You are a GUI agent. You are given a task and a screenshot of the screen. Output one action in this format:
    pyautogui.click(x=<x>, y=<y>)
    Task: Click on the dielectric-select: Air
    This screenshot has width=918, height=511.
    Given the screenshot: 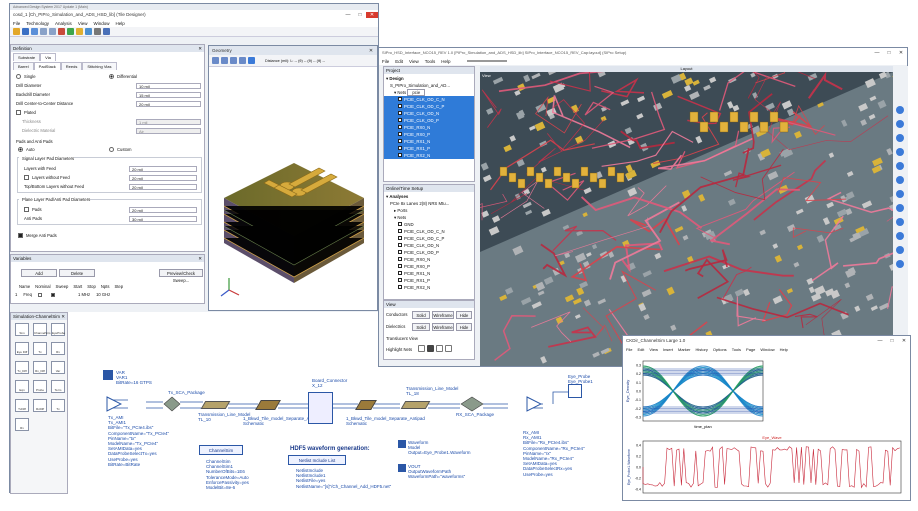 What is the action you would take?
    pyautogui.click(x=168, y=131)
    